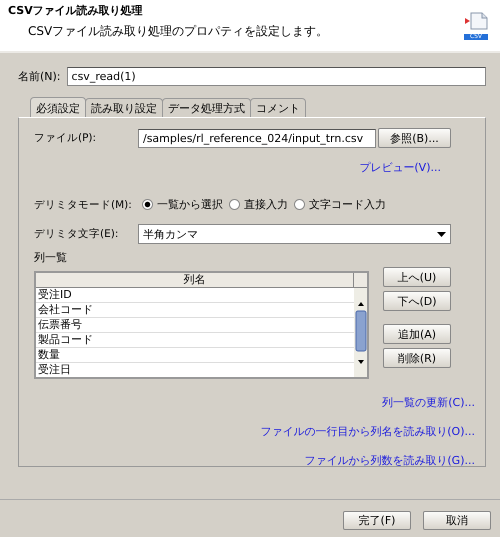 This screenshot has width=500, height=537. Describe the element at coordinates (195, 295) in the screenshot. I see `table-row: 受注ID` at that location.